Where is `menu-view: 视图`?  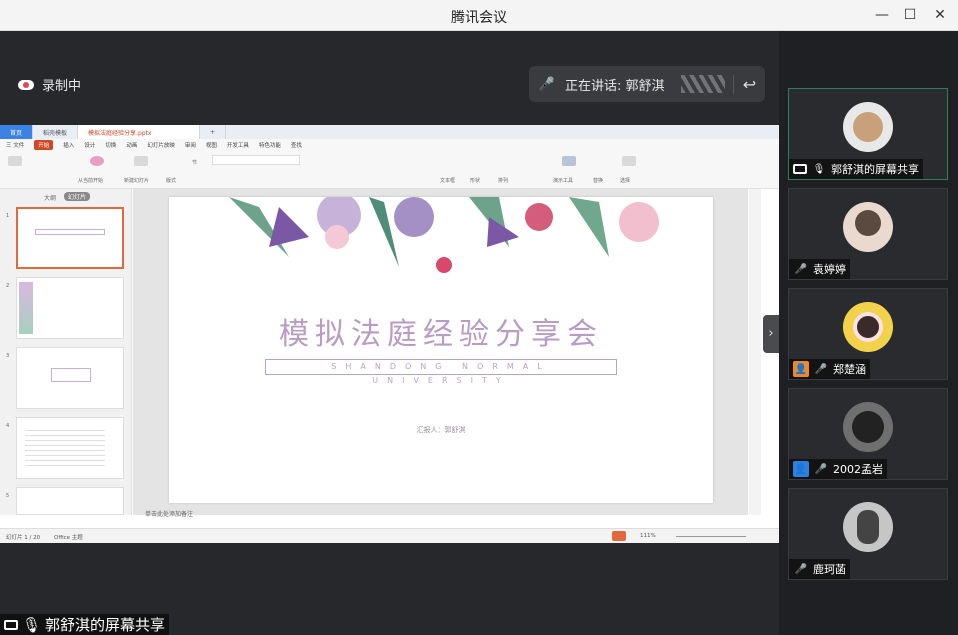 menu-view: 视图 is located at coordinates (211, 145).